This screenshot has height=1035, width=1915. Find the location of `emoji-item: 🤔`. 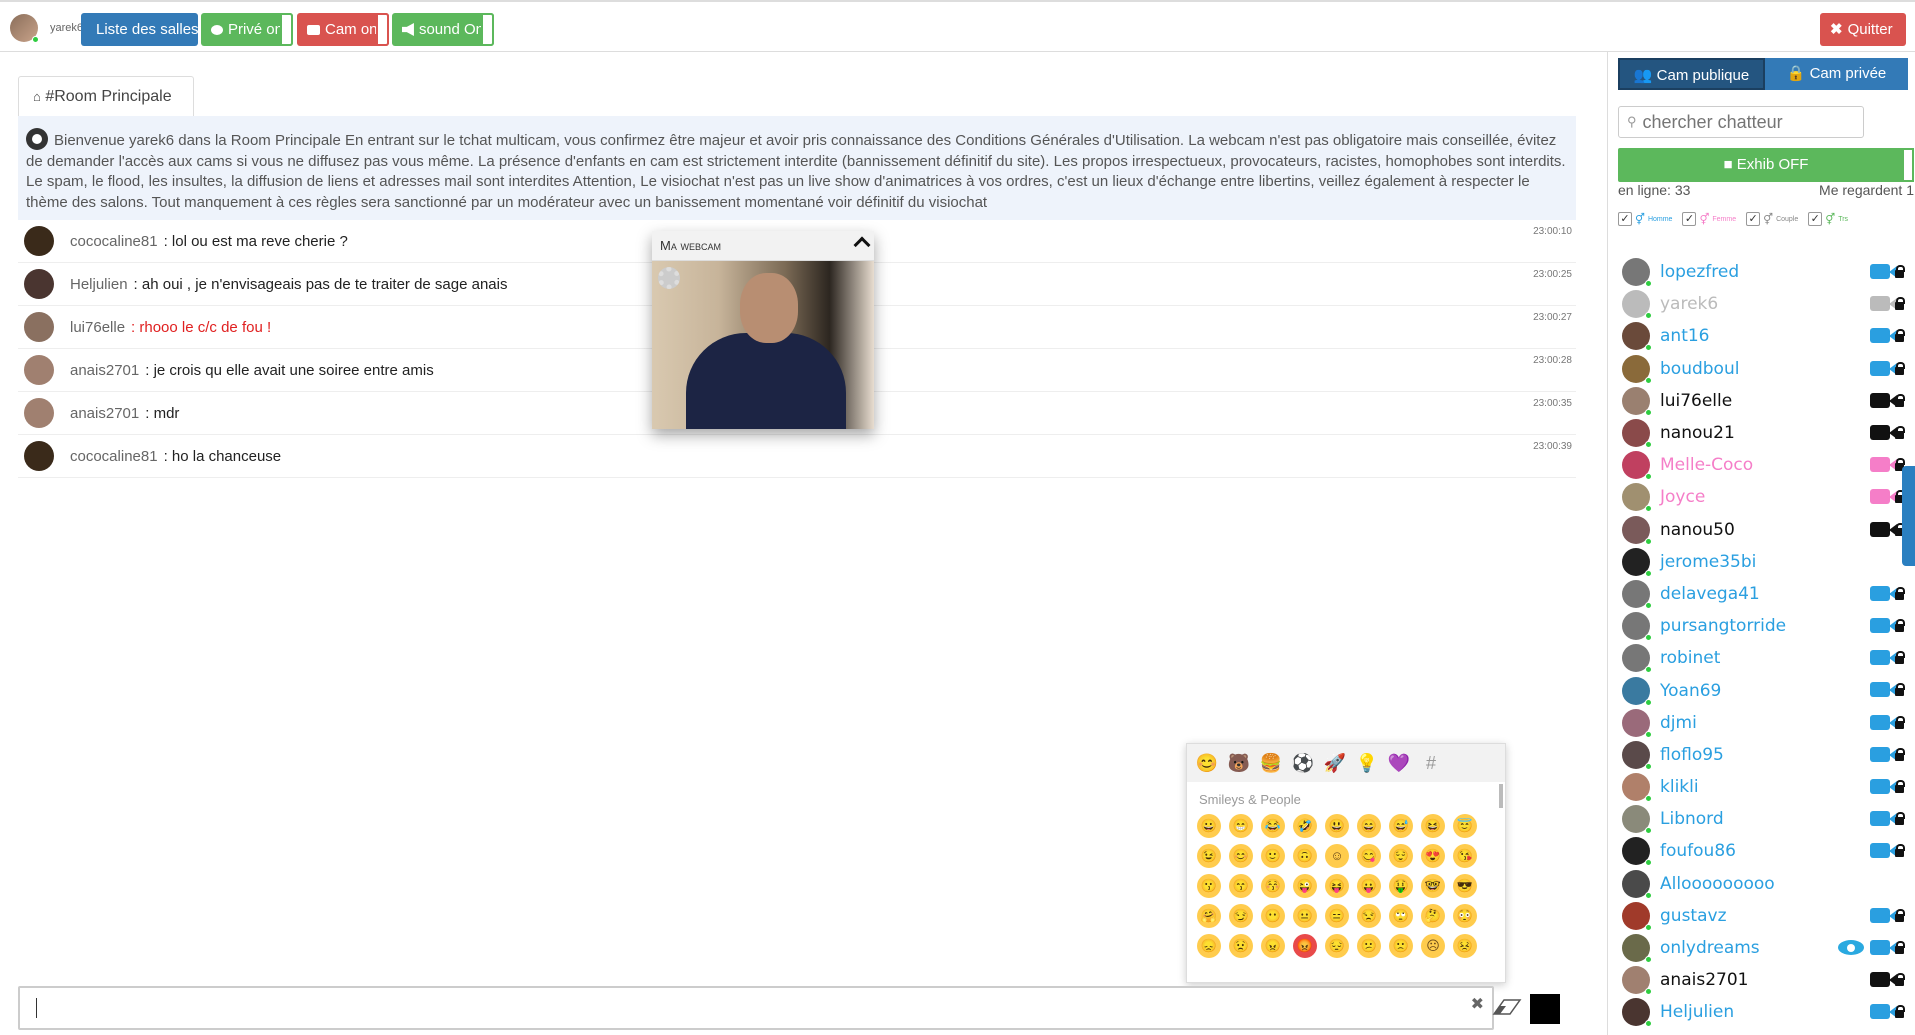

emoji-item: 🤔 is located at coordinates (1433, 916).